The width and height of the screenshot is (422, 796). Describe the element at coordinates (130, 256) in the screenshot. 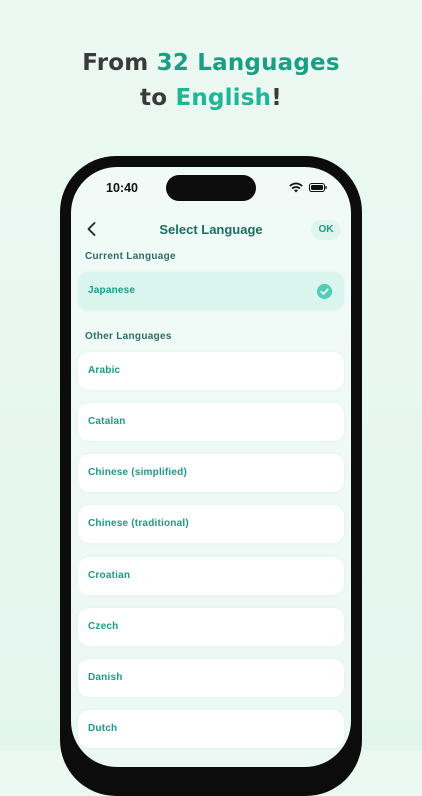

I see `current-language-label: Current Language` at that location.